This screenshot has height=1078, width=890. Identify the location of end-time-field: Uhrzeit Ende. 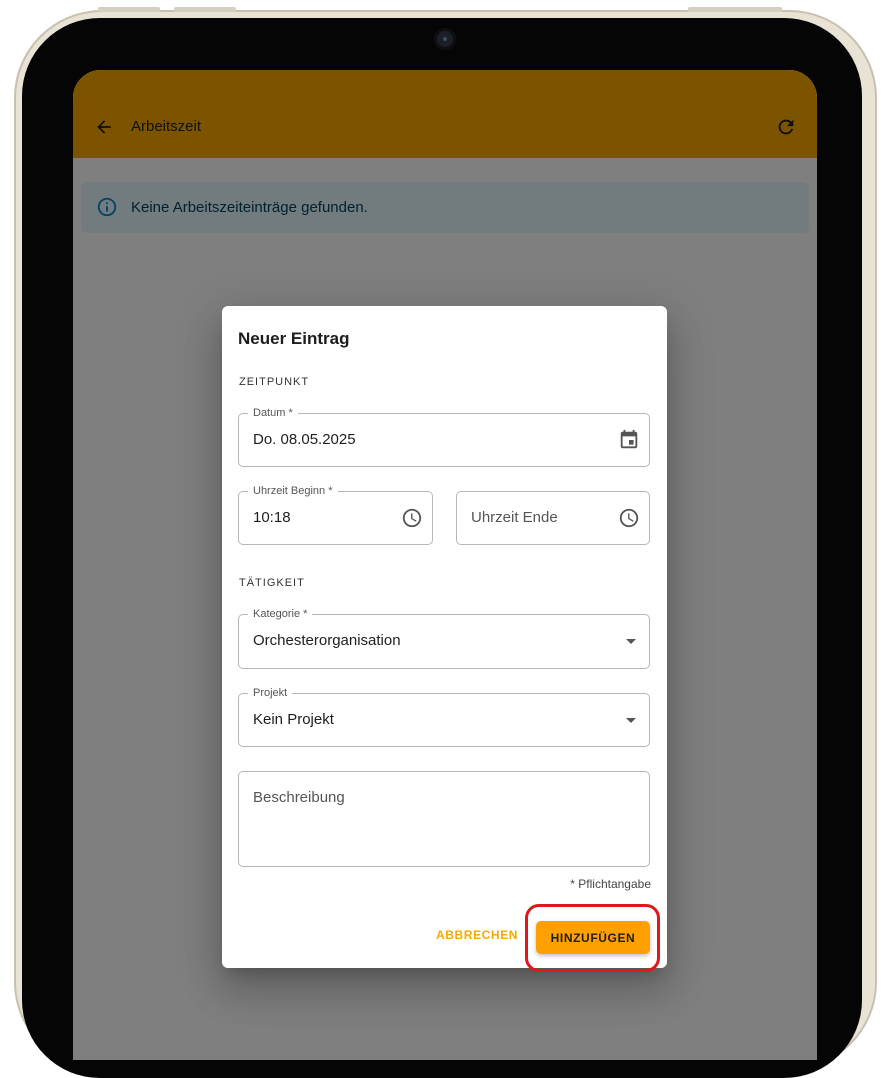
(553, 518).